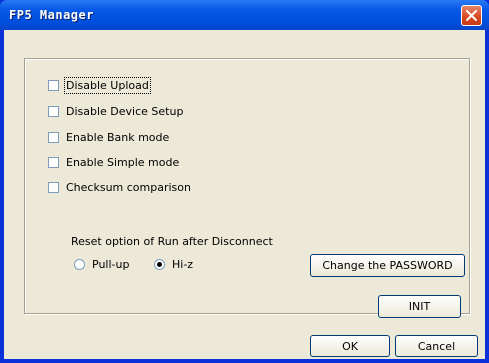 This screenshot has height=363, width=489. What do you see at coordinates (183, 264) in the screenshot?
I see `radio-label: Hi-z` at bounding box center [183, 264].